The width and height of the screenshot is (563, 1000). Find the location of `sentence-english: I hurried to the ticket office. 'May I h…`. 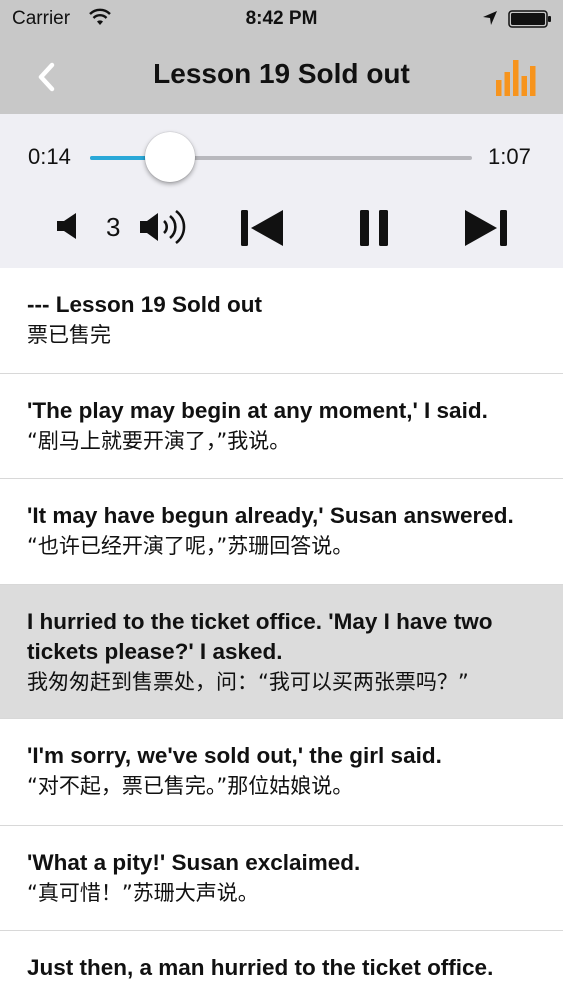

sentence-english: I hurried to the ticket office. 'May I h… is located at coordinates (260, 636).